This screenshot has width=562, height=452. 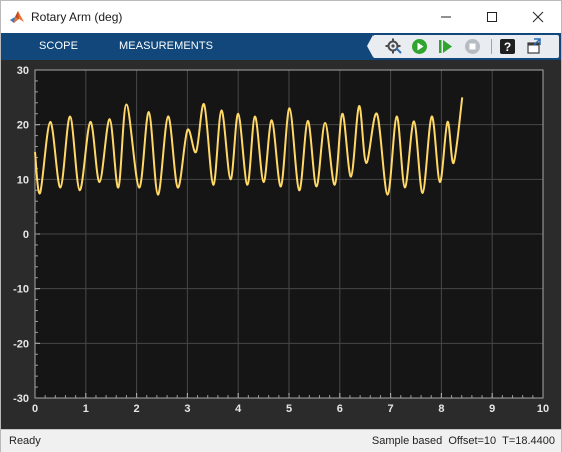 I want to click on toolstrip: SCOPE MEASUREMENTS ?, so click(x=281, y=46).